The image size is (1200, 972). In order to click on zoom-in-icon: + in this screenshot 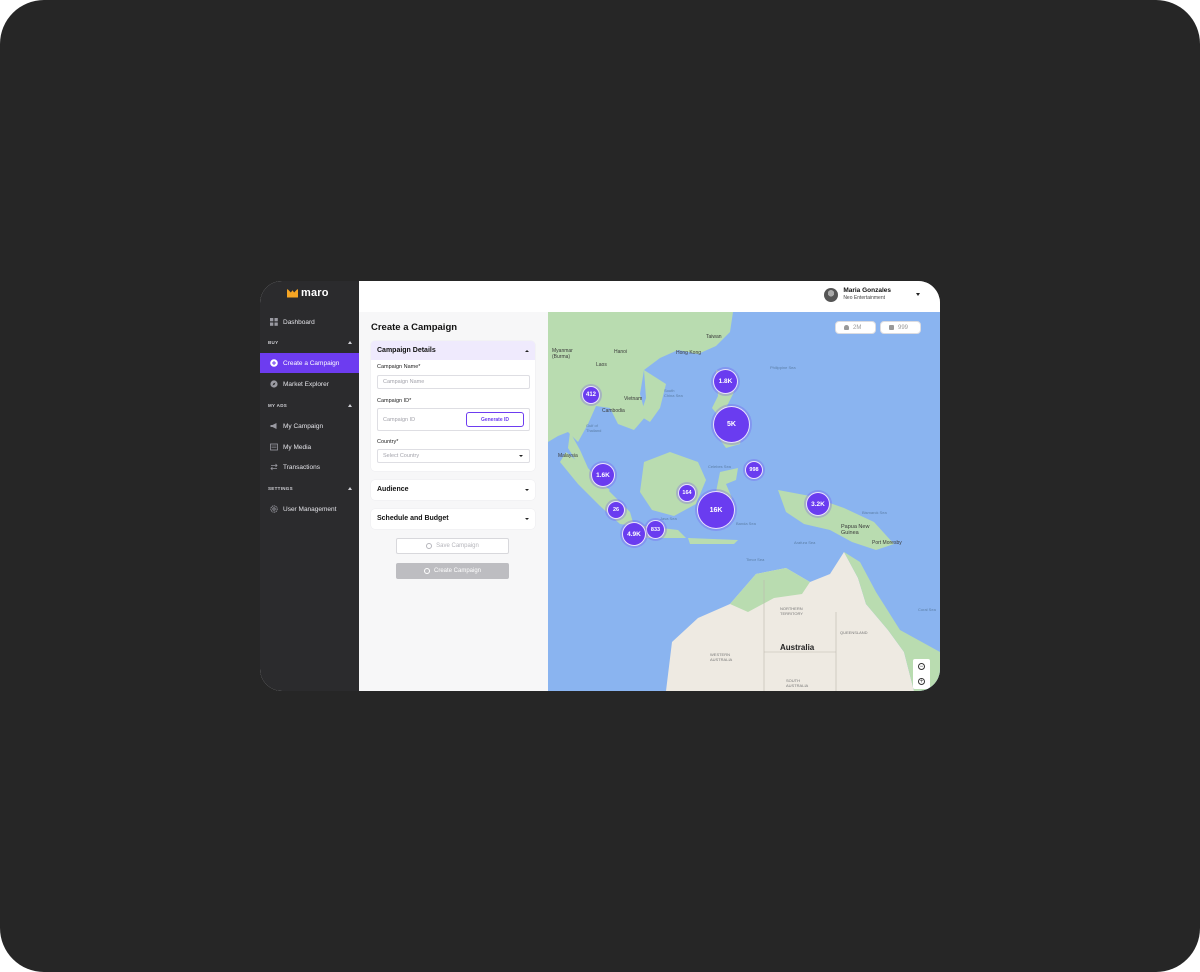, I will do `click(921, 681)`.